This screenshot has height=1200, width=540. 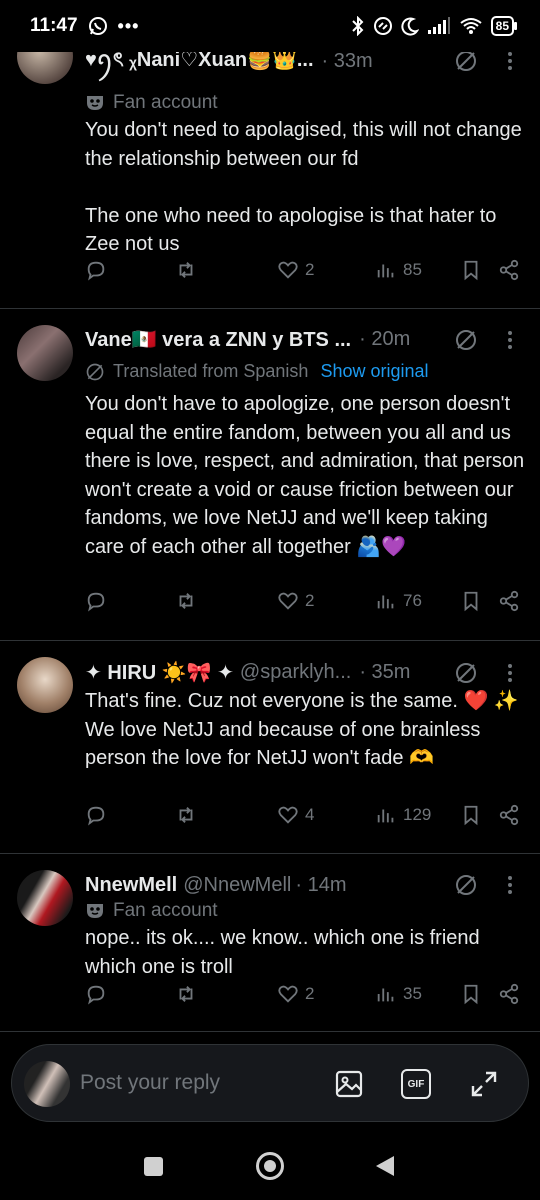 I want to click on tweet-header: ✦ HIRU ☀️🎀 ✦ @sparklyh... · 35m, so click(x=302, y=672).